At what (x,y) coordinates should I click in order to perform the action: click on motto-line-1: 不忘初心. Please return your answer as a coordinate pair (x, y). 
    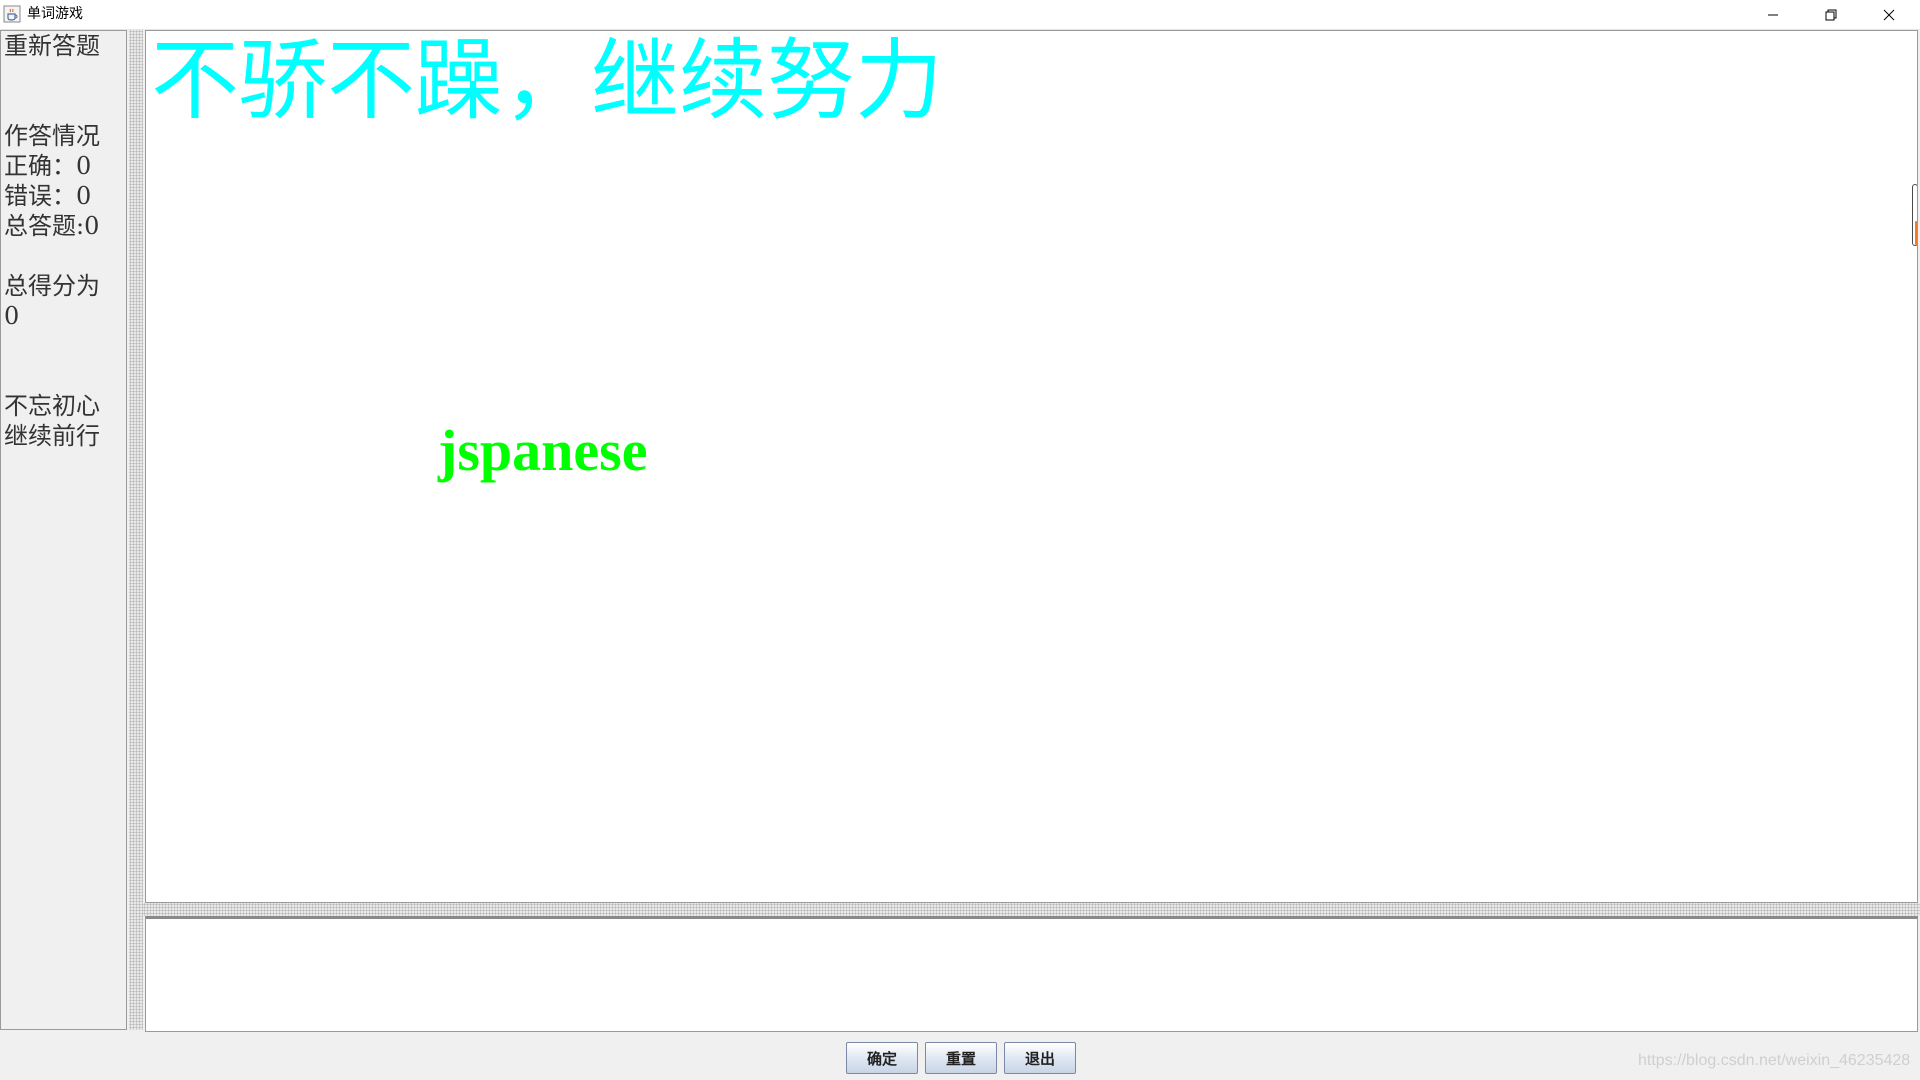
    Looking at the image, I should click on (52, 406).